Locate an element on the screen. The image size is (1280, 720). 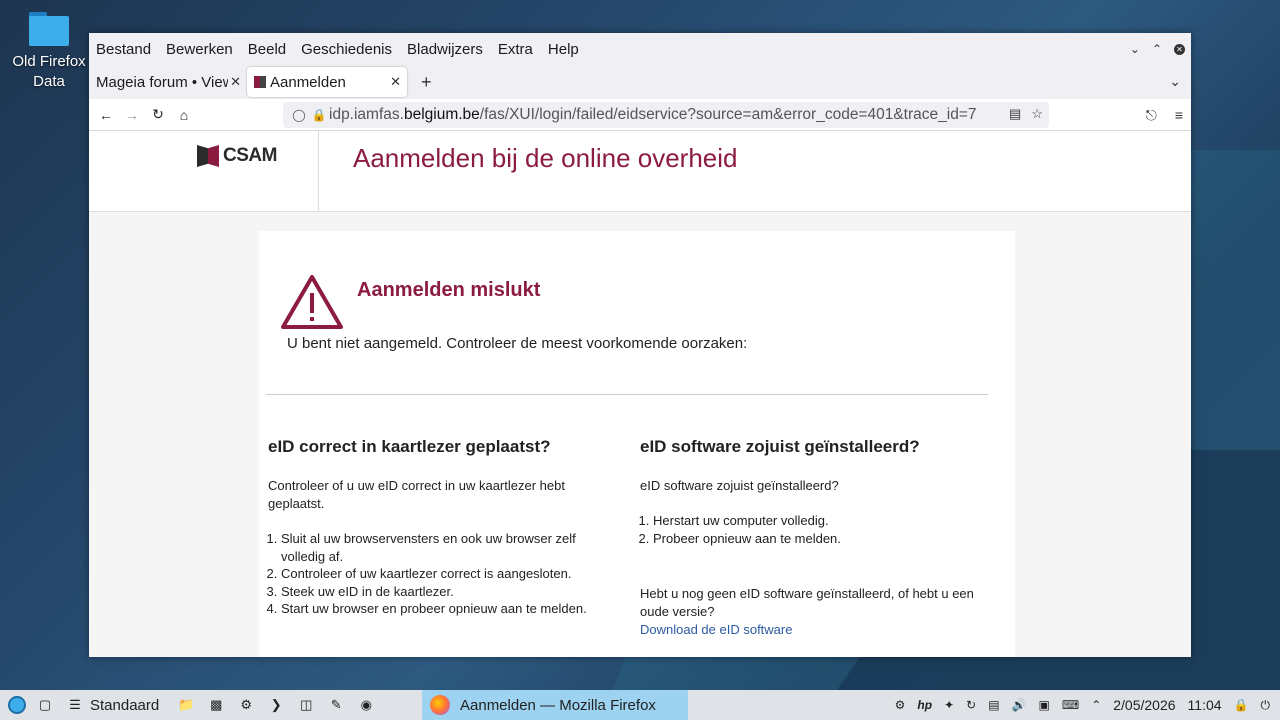
lock-icon: 🔒 is located at coordinates (319, 115).